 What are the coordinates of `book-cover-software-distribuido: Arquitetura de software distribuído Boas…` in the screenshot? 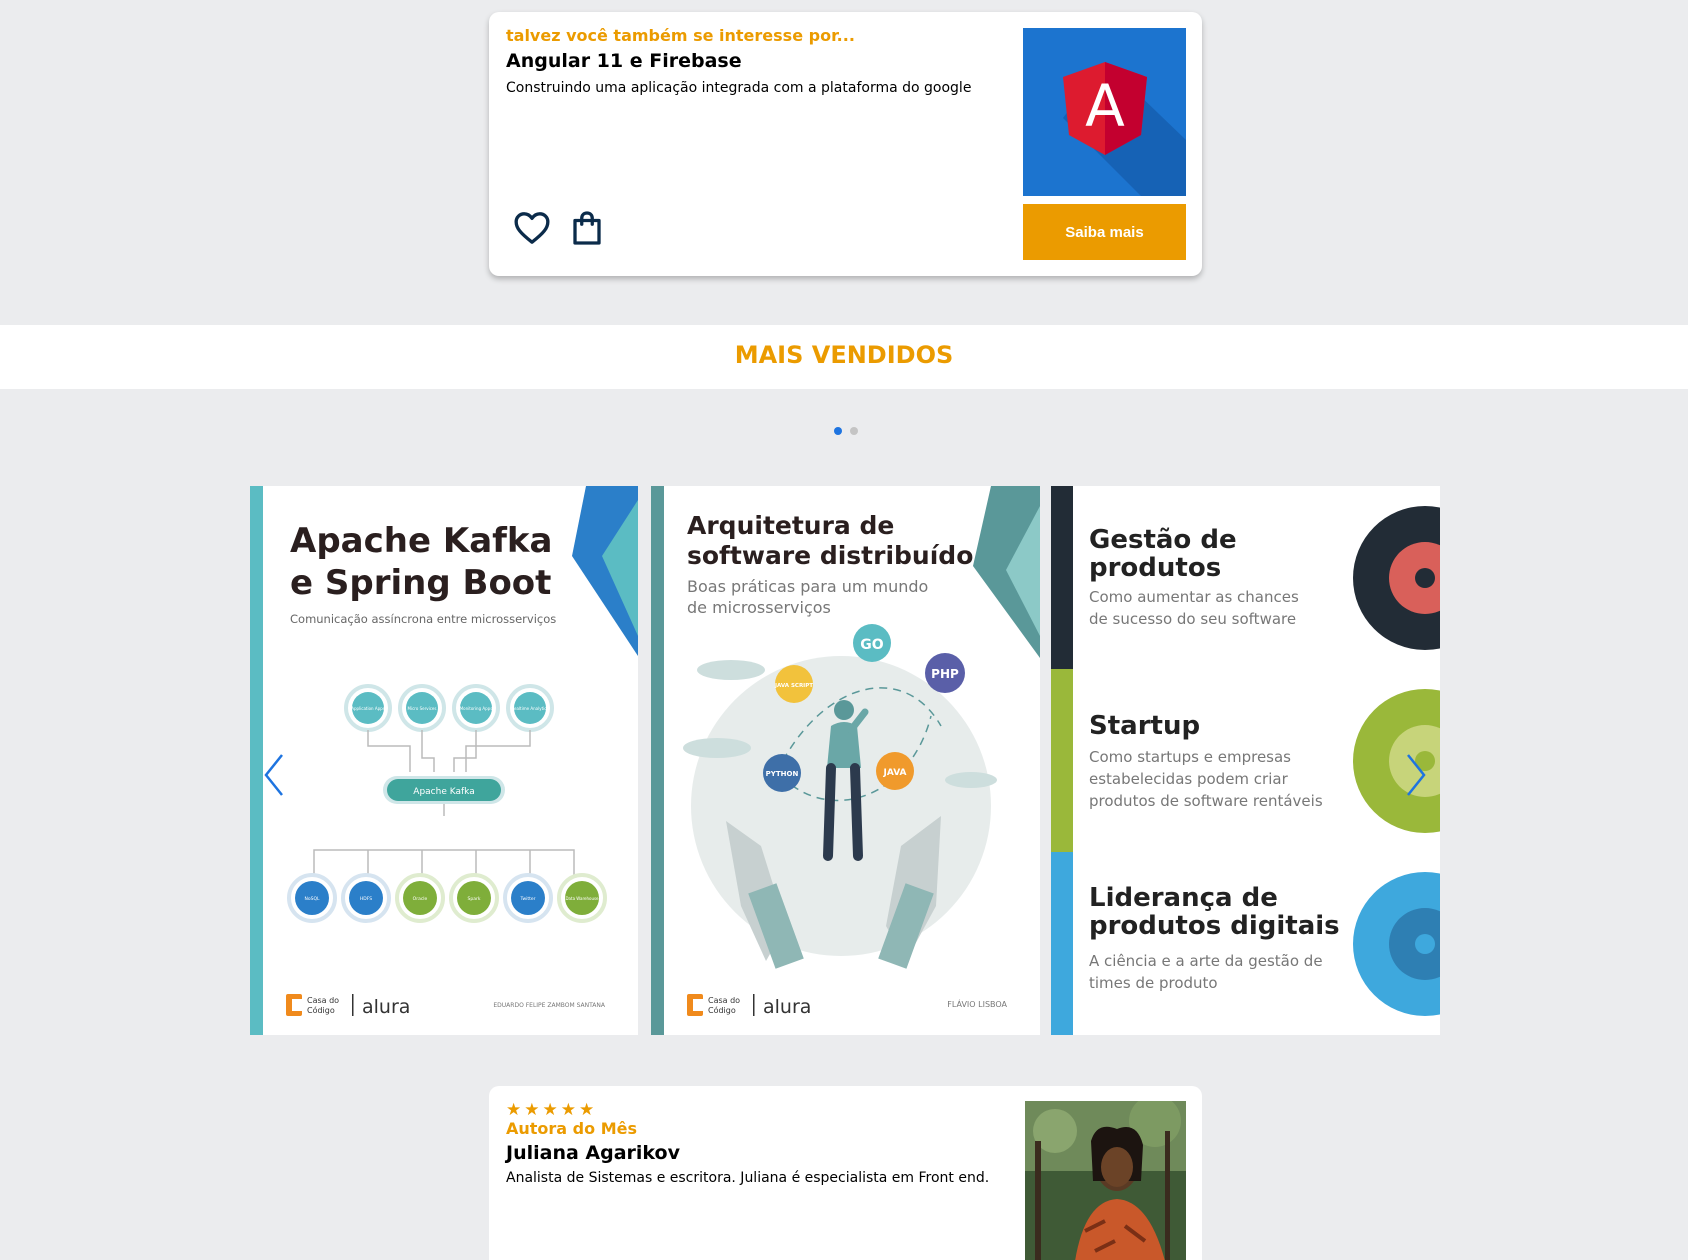 It's located at (845, 760).